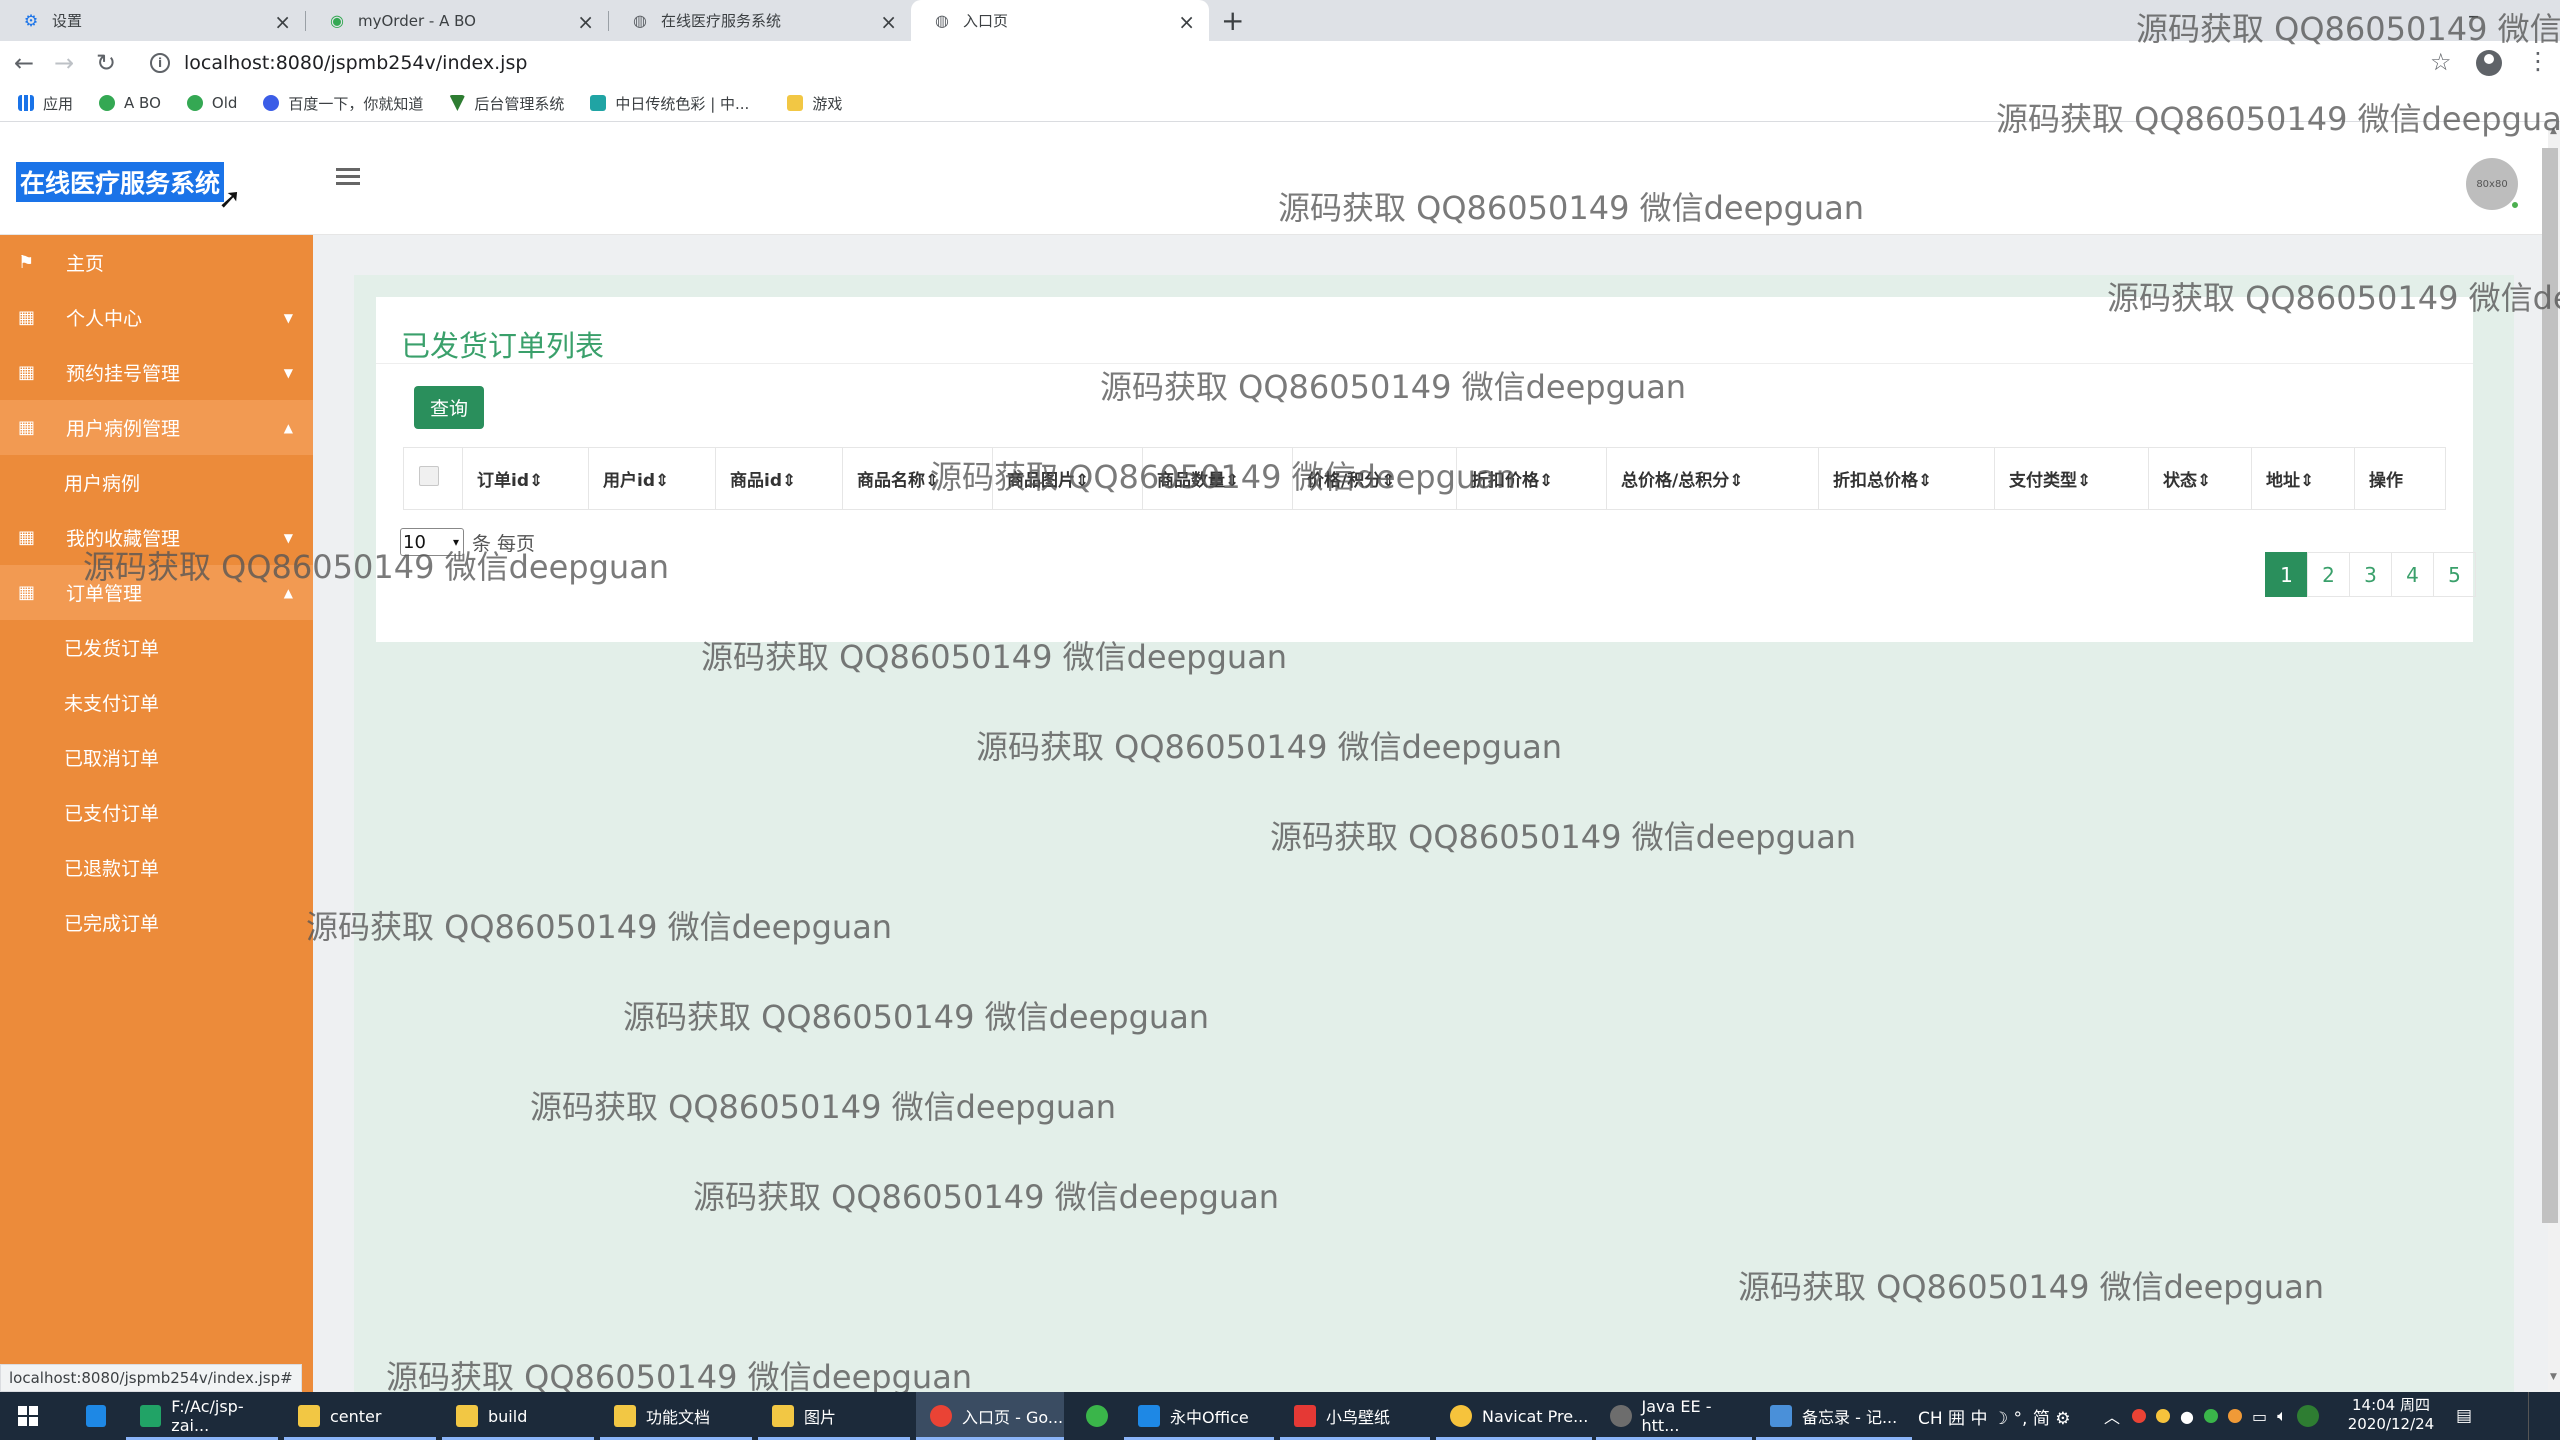 The image size is (2560, 1440). What do you see at coordinates (123, 374) in the screenshot?
I see `sidebar-item-label: 预约挂号管理` at bounding box center [123, 374].